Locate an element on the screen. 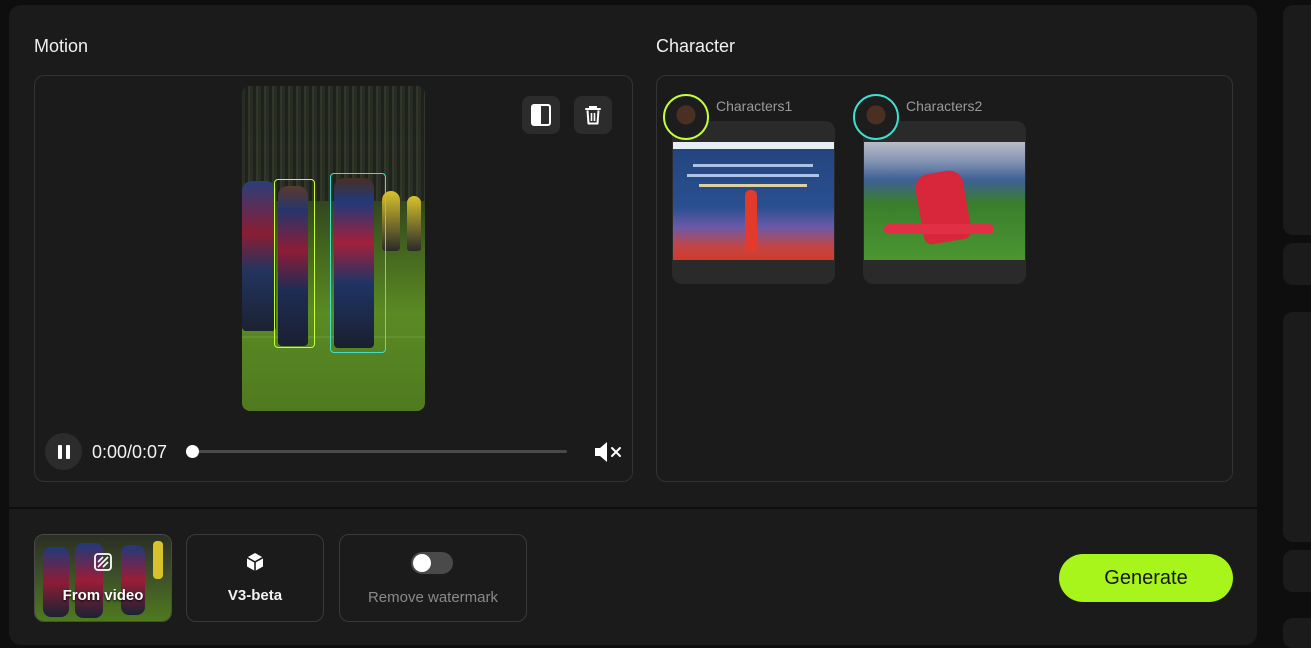 The image size is (1311, 648). motion-title: Motion is located at coordinates (61, 46).